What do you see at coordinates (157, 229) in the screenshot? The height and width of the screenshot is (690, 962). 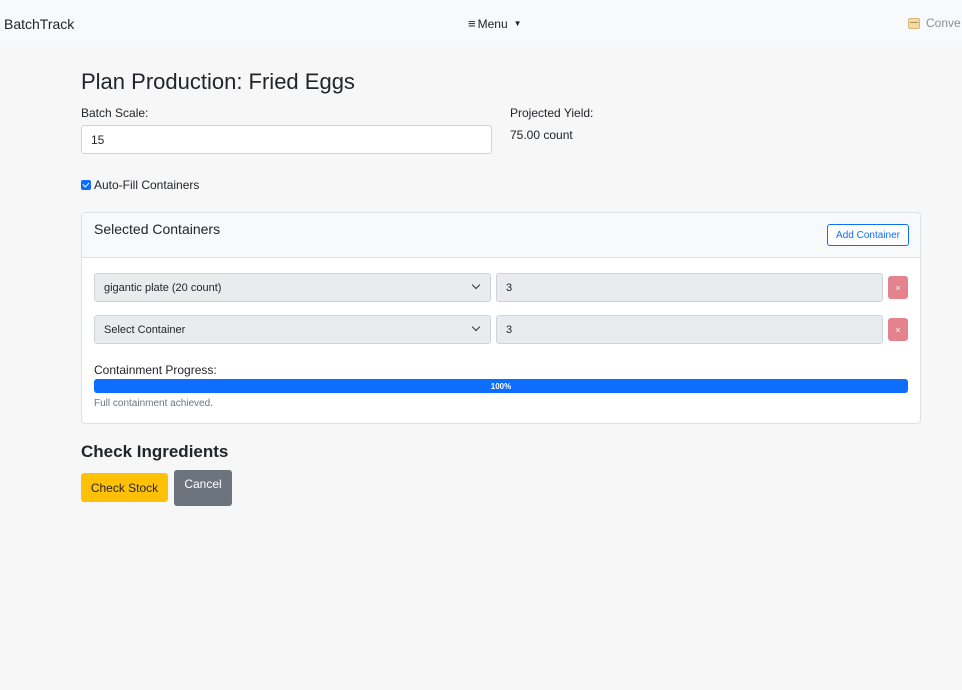 I see `card-title: Selected Containers` at bounding box center [157, 229].